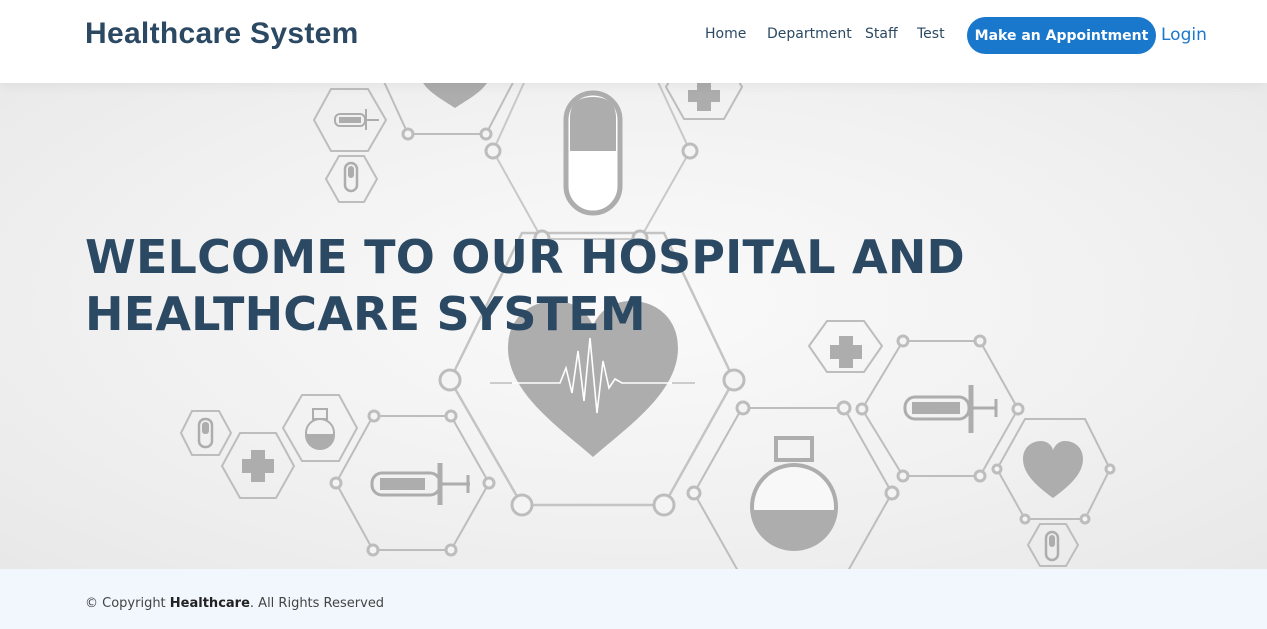  I want to click on copyright-brand: Healthcare, so click(209, 603).